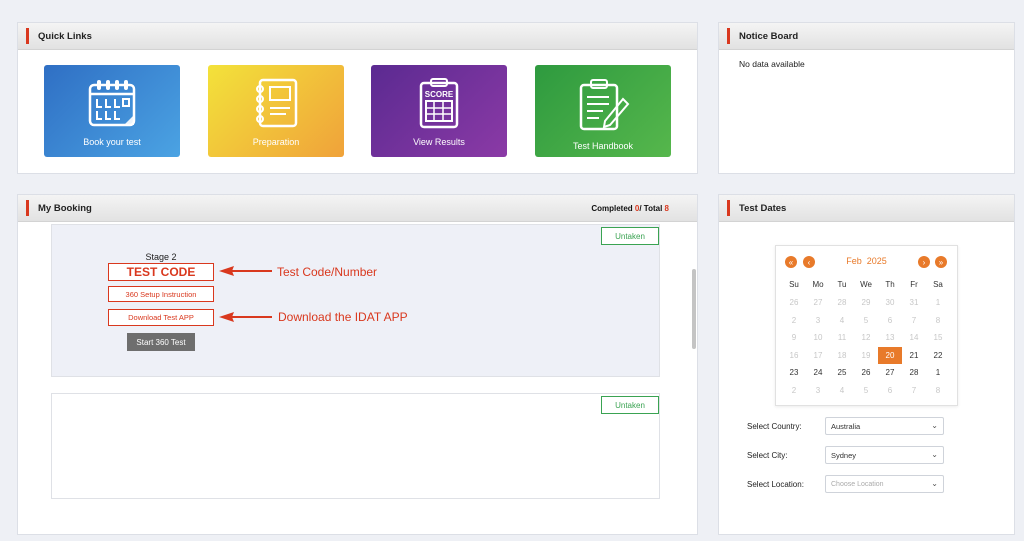  Describe the element at coordinates (818, 338) in the screenshot. I see `calendar-day: 10` at that location.